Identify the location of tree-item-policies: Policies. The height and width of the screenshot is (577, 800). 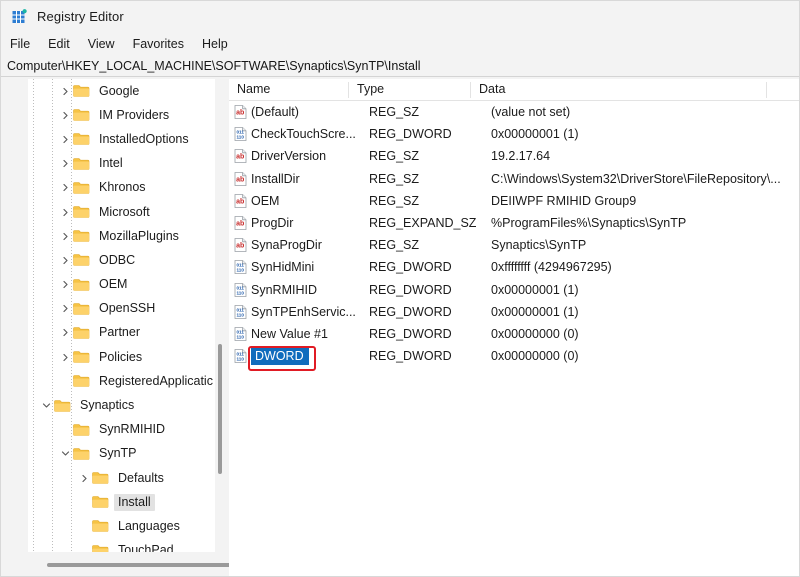
(121, 357).